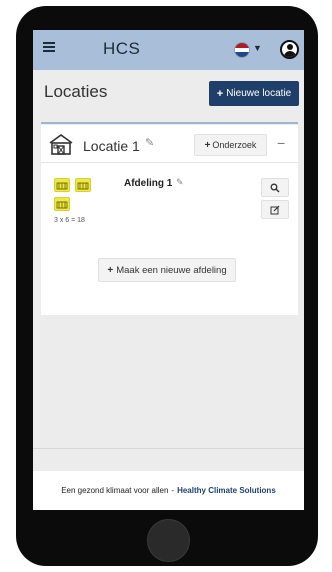 The width and height of the screenshot is (332, 572). I want to click on user-circle-icon, so click(289, 49).